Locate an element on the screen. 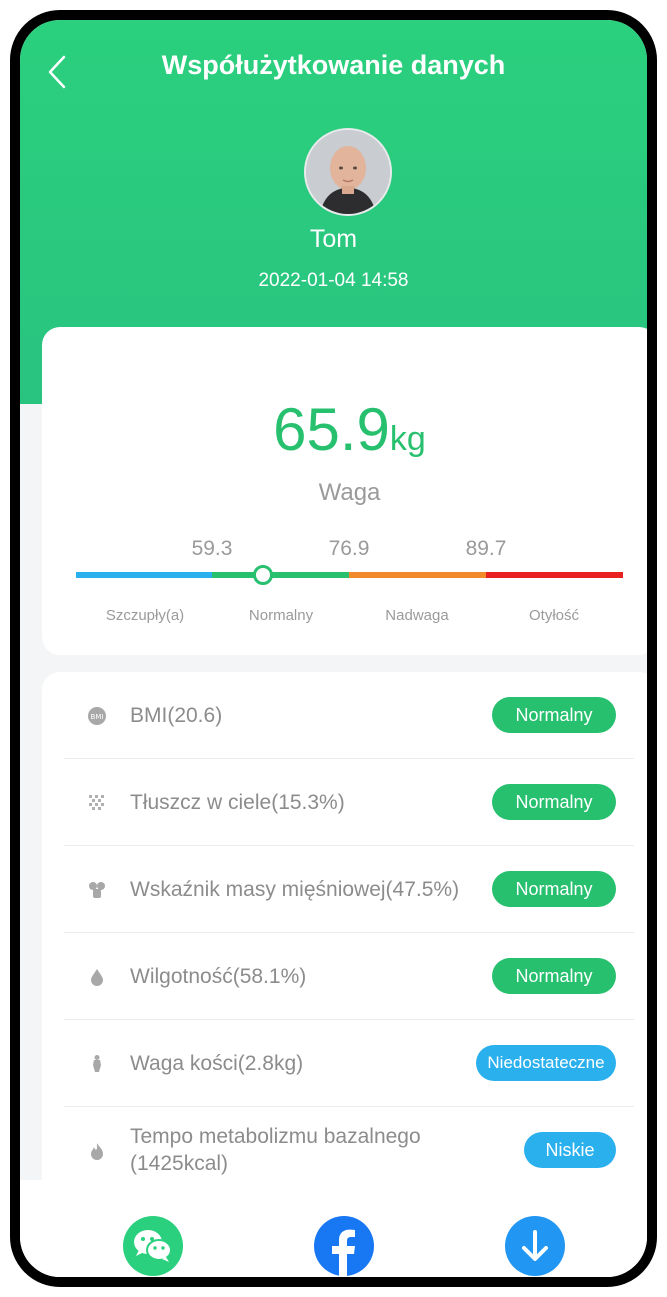 The width and height of the screenshot is (667, 1297). wechat-icon is located at coordinates (153, 1246).